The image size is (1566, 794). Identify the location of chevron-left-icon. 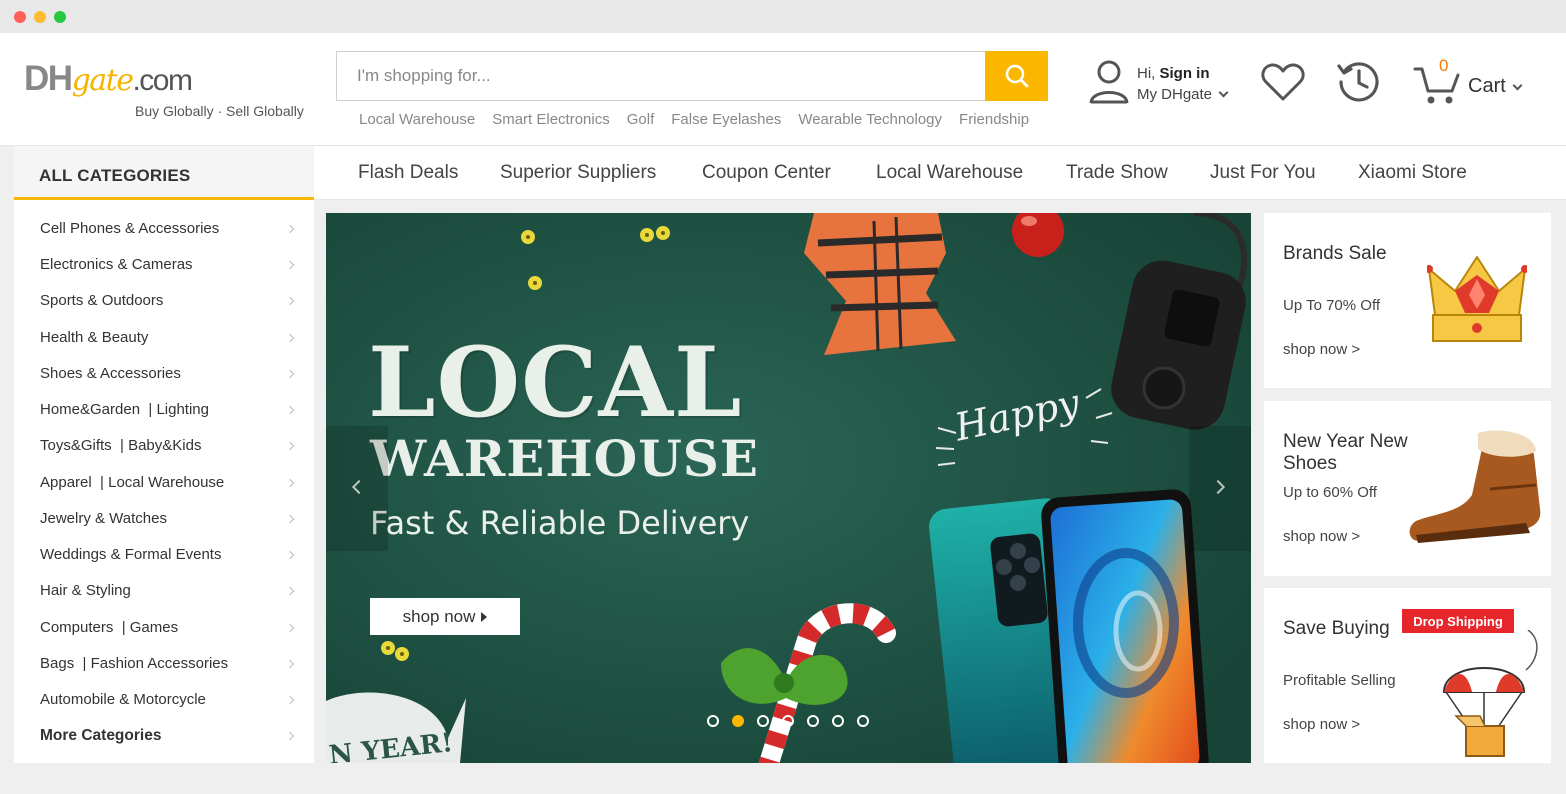
(359, 487).